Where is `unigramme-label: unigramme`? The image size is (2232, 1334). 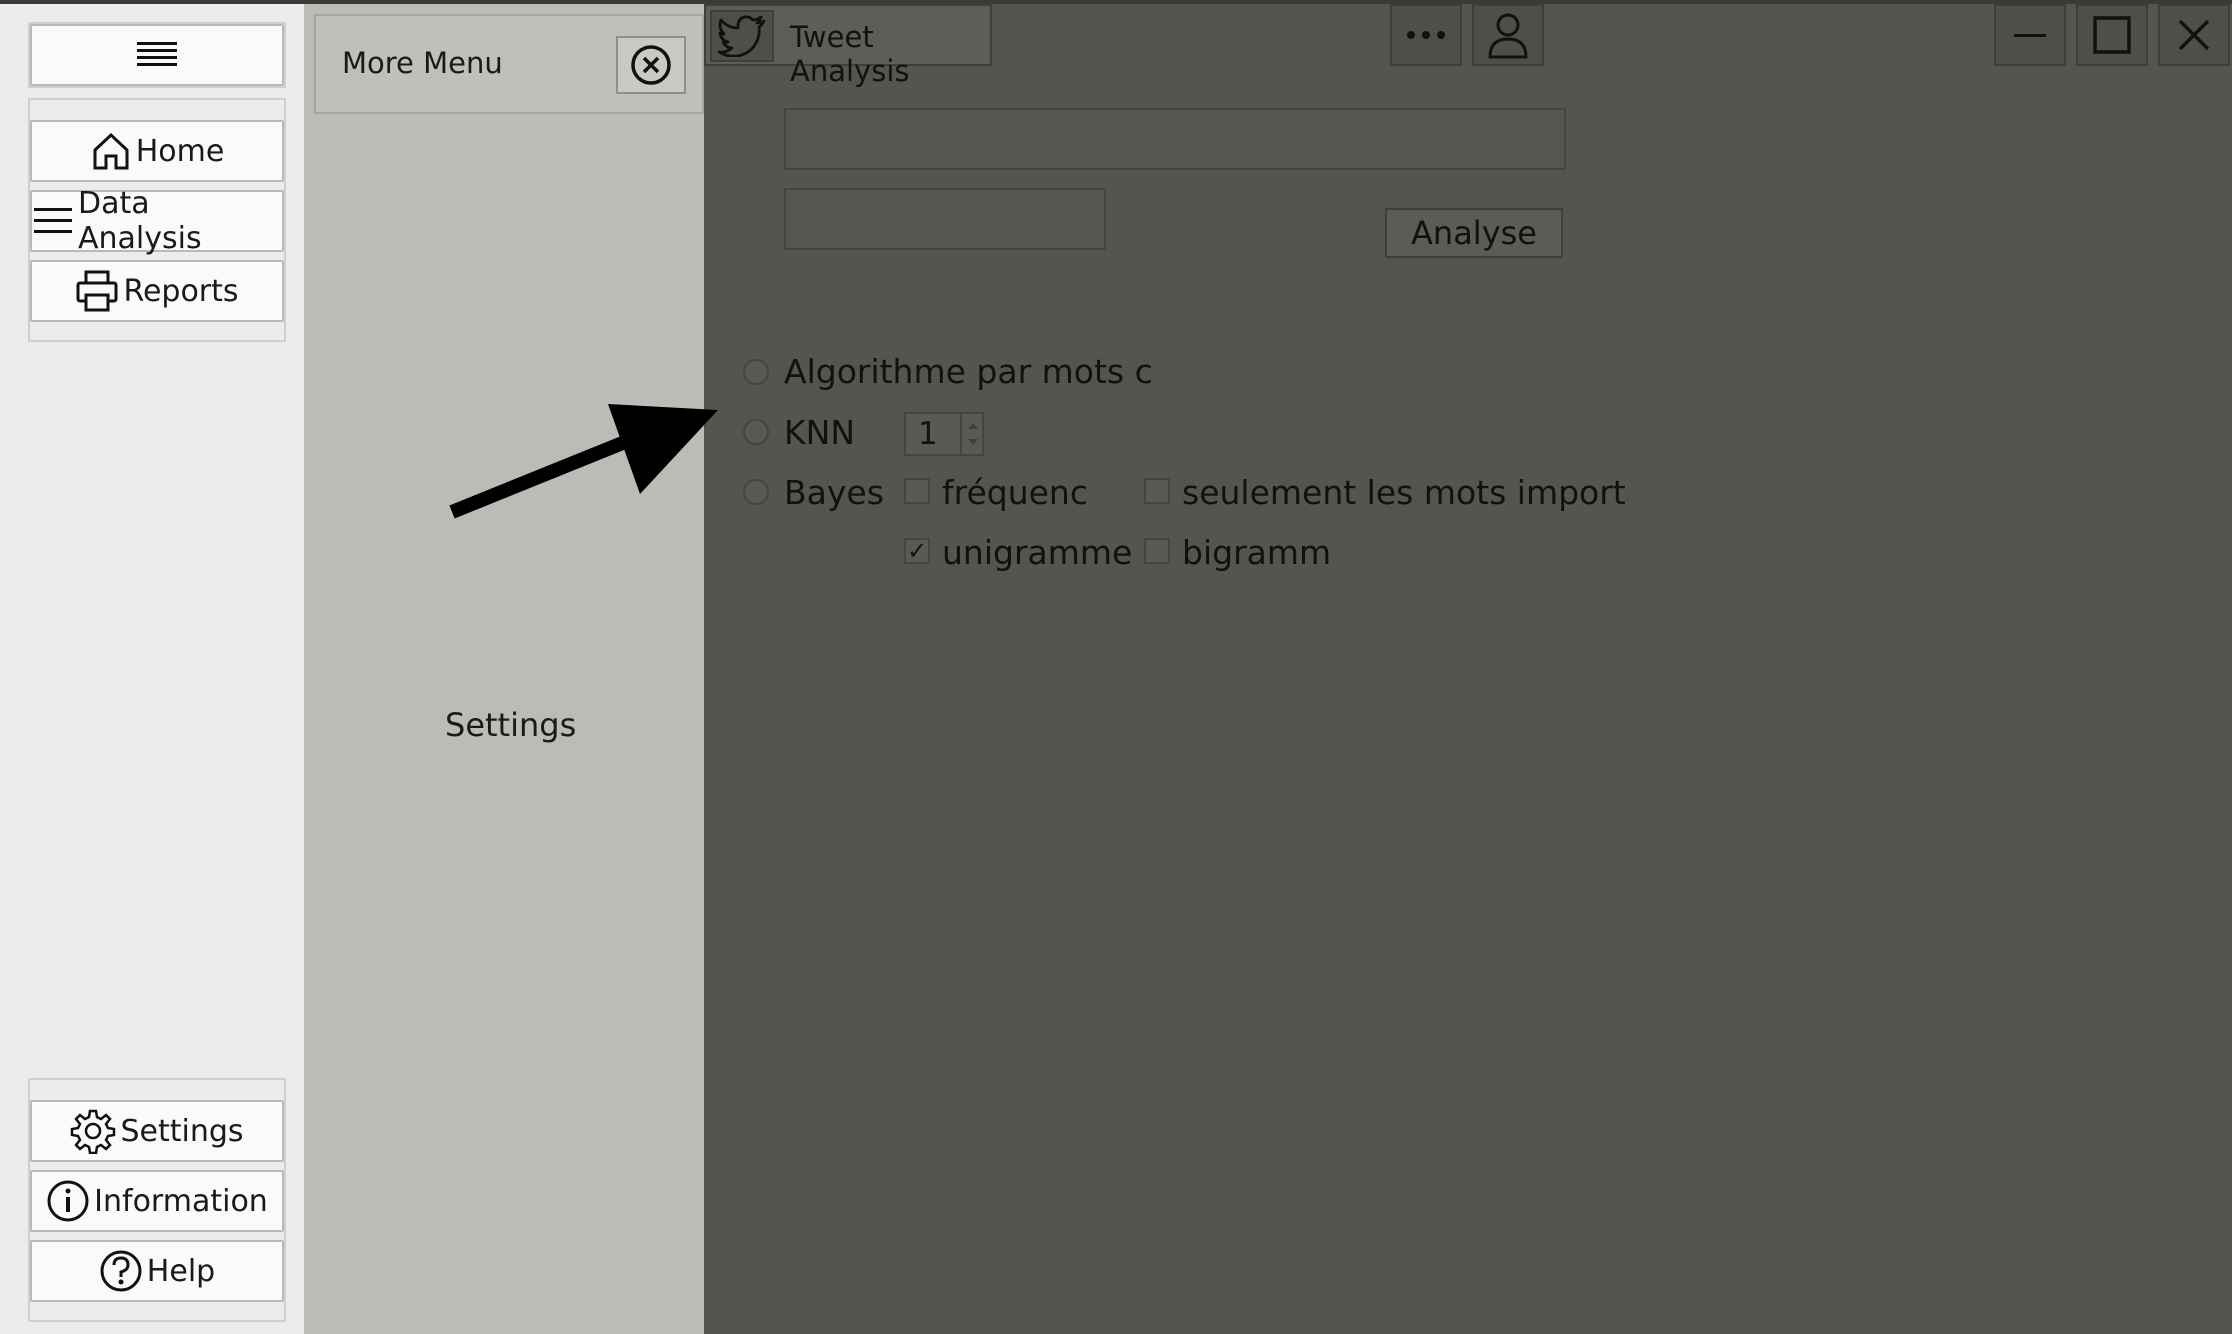 unigramme-label: unigramme is located at coordinates (1037, 552).